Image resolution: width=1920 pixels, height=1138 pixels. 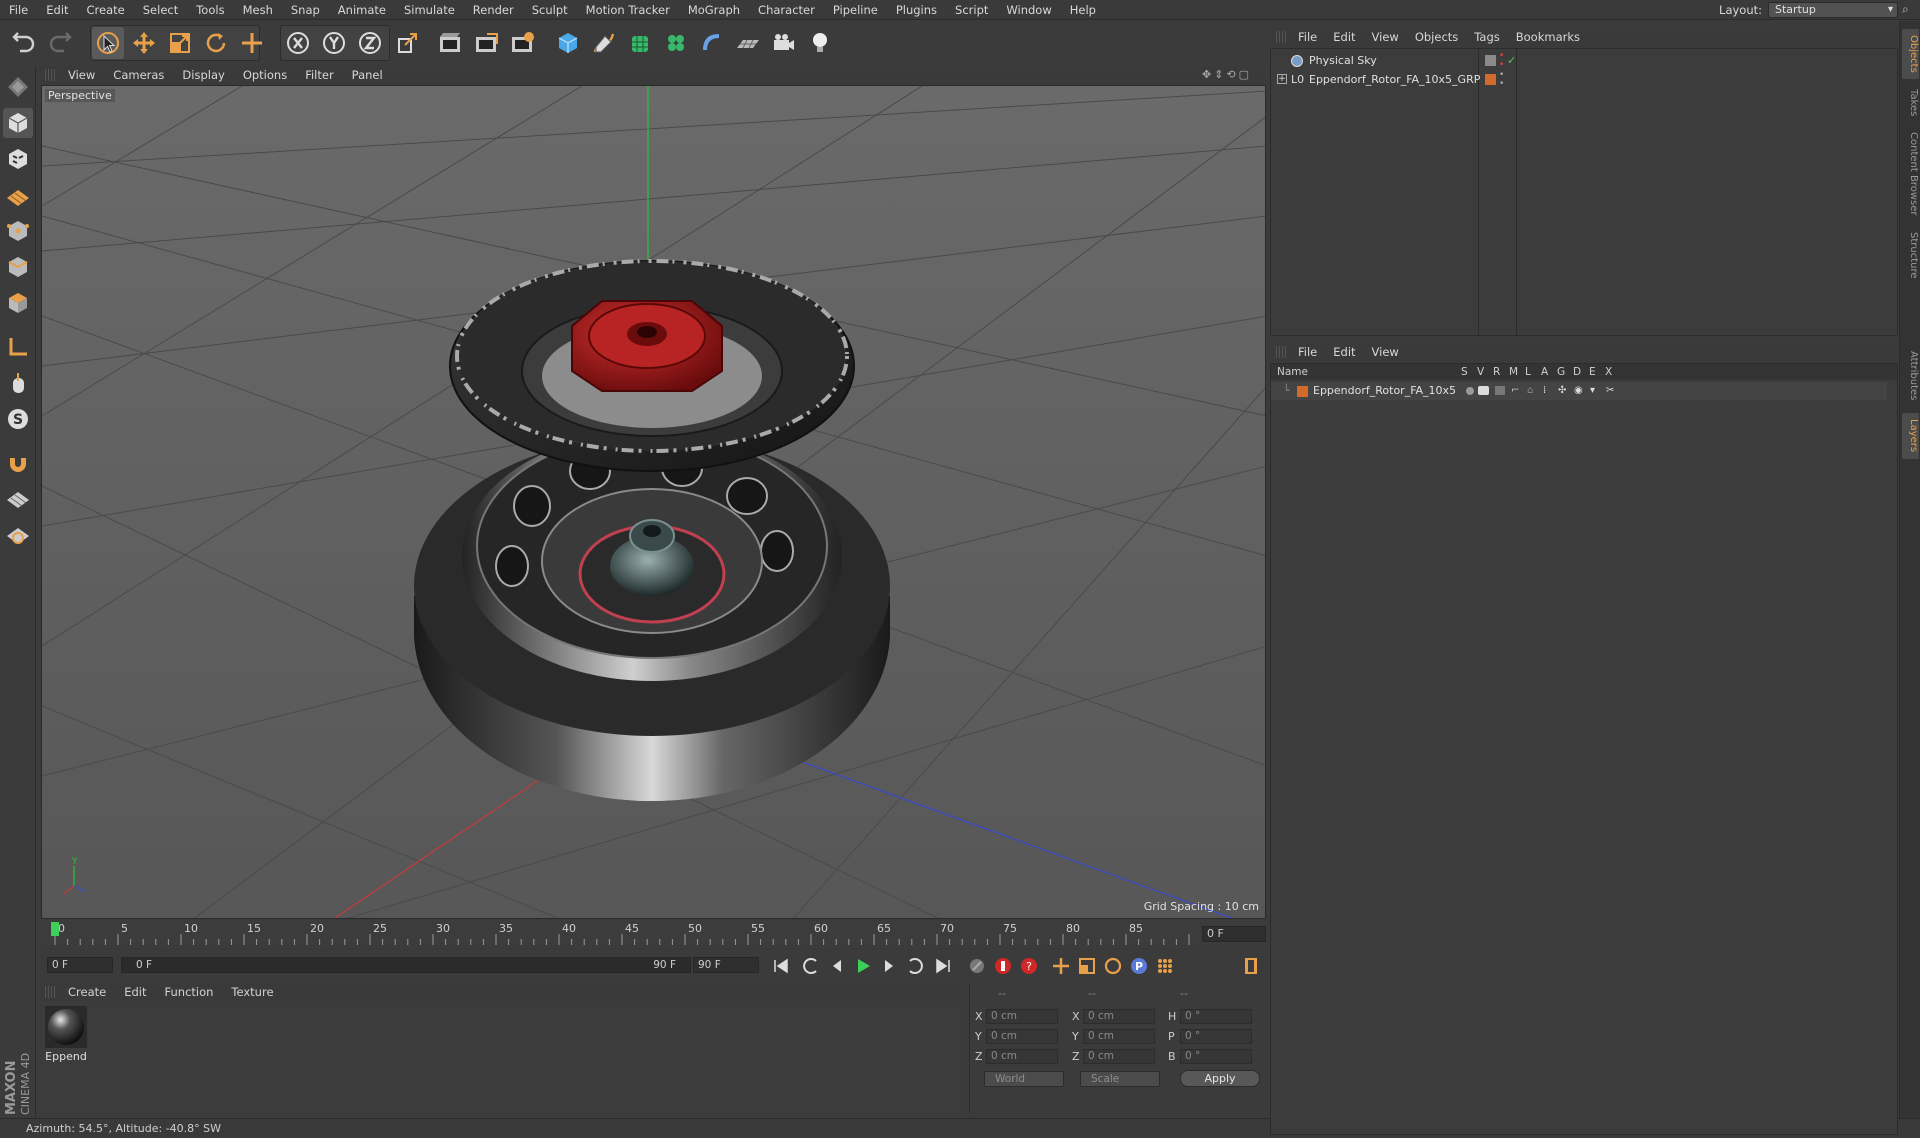 What do you see at coordinates (1220, 1078) in the screenshot?
I see `apply-button: Apply` at bounding box center [1220, 1078].